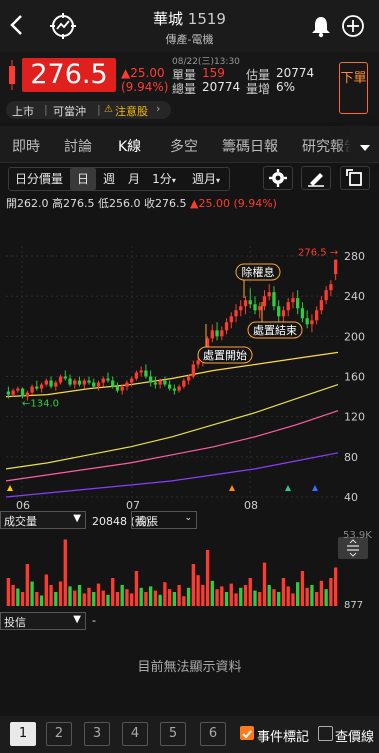  What do you see at coordinates (225, 355) in the screenshot?
I see `event-annotation: 處置開始` at bounding box center [225, 355].